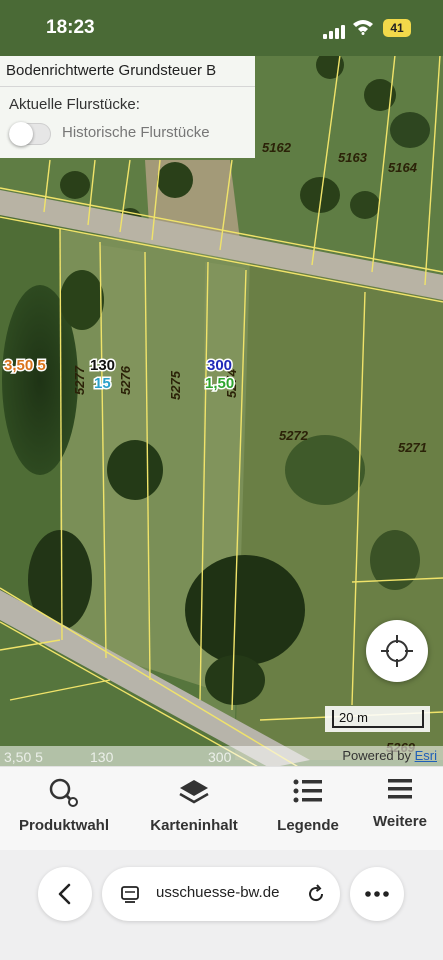 Image resolution: width=443 pixels, height=960 pixels. What do you see at coordinates (294, 435) in the screenshot?
I see `parcel-label: 5272` at bounding box center [294, 435].